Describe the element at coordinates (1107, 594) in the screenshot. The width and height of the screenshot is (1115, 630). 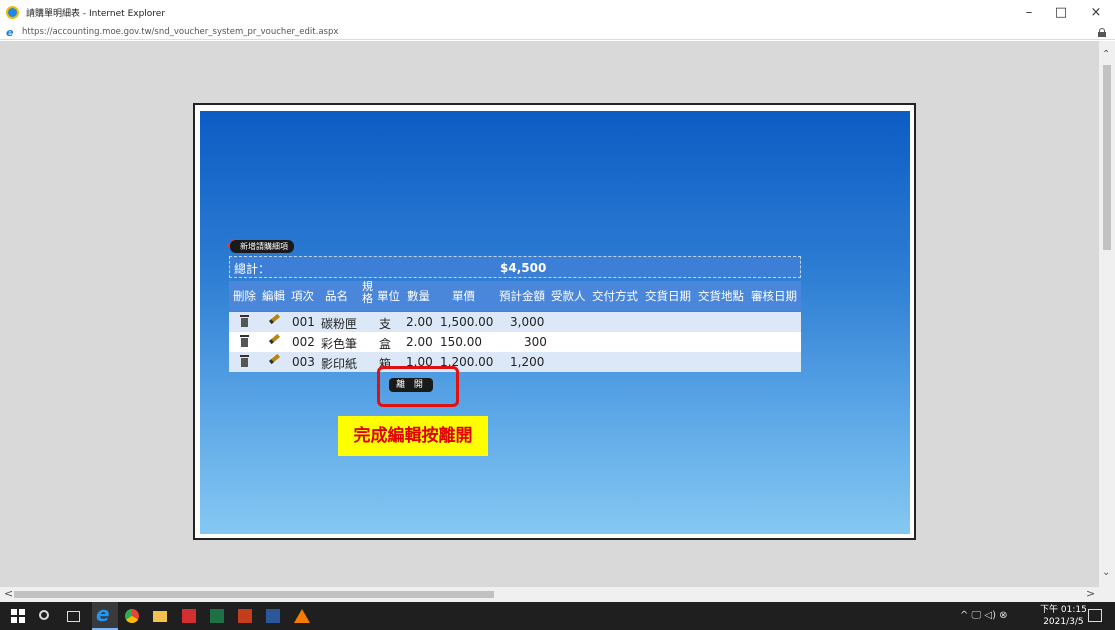
I see `scroll-corner` at that location.